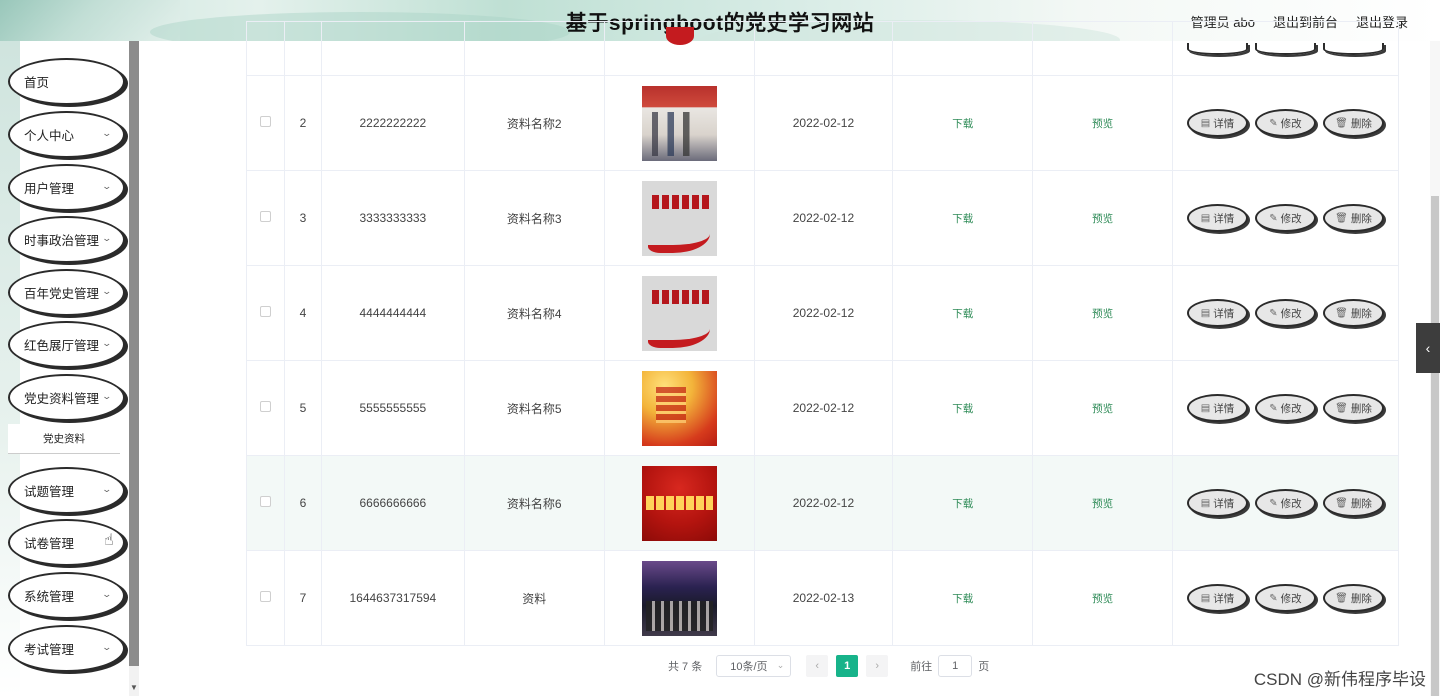  I want to click on page-size-select: 10条/页 ⌄, so click(754, 666).